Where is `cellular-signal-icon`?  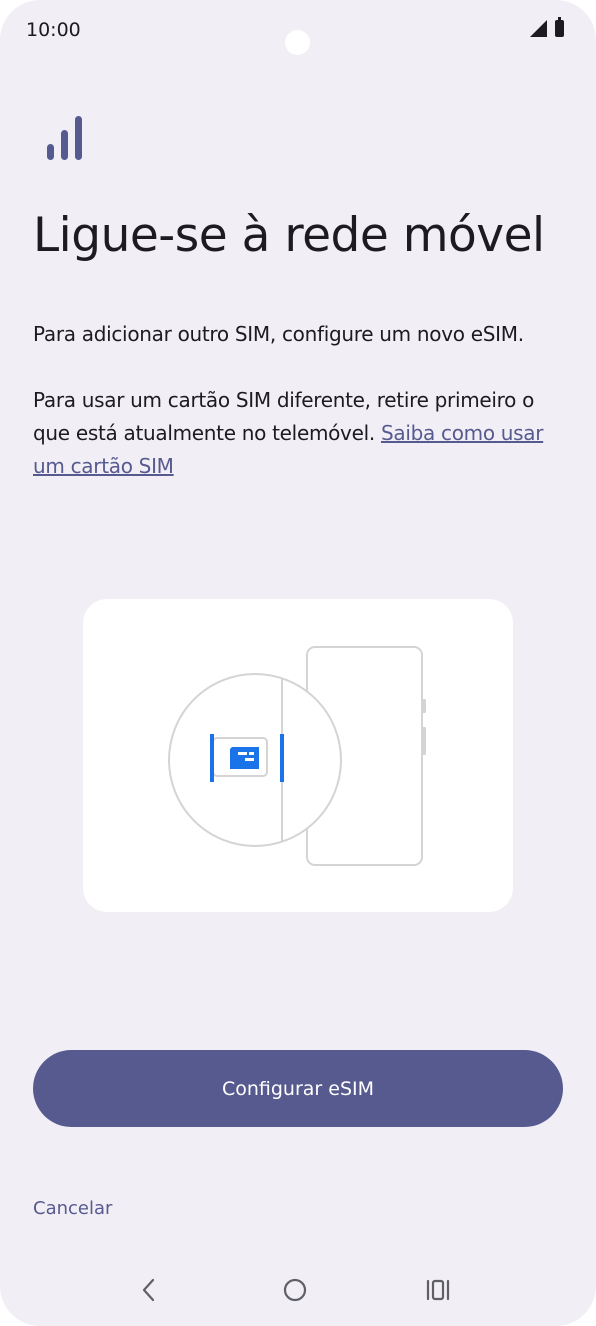
cellular-signal-icon is located at coordinates (64, 138).